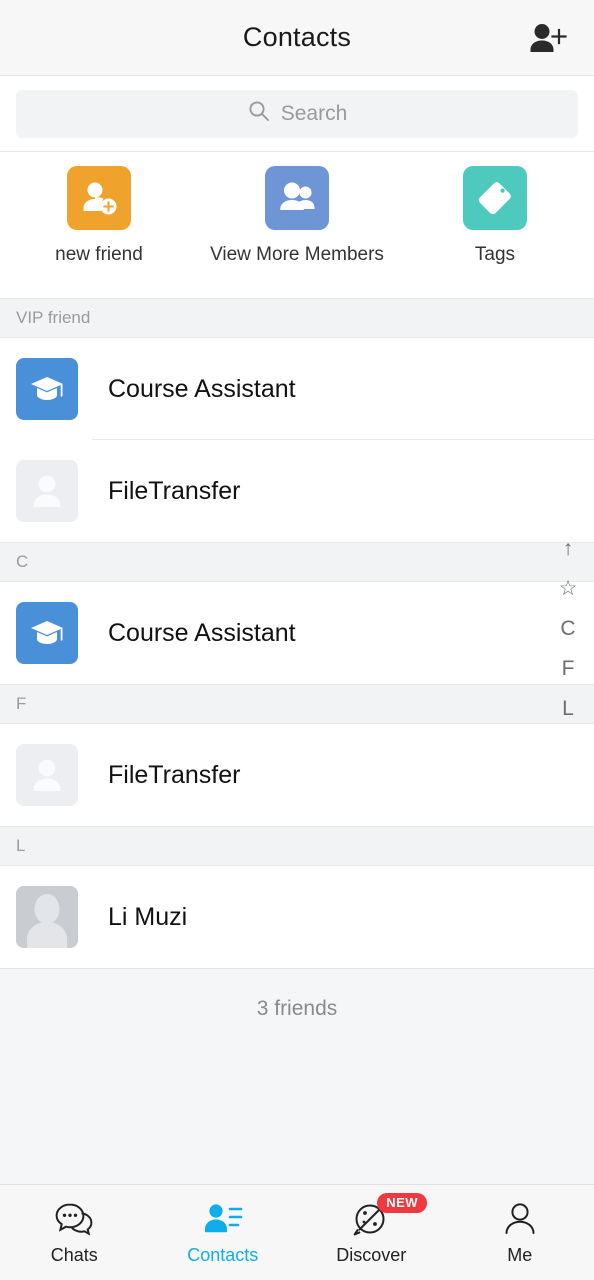  What do you see at coordinates (548, 38) in the screenshot?
I see `add-person-icon` at bounding box center [548, 38].